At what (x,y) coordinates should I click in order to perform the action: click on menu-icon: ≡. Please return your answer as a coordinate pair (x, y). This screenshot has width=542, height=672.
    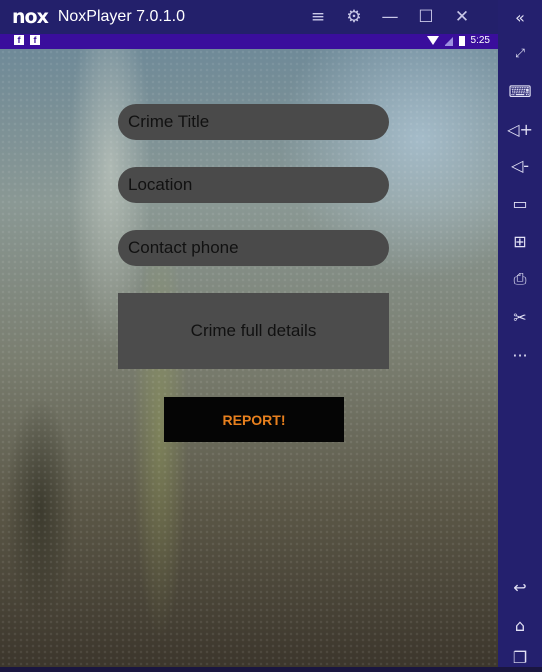
    Looking at the image, I should click on (318, 17).